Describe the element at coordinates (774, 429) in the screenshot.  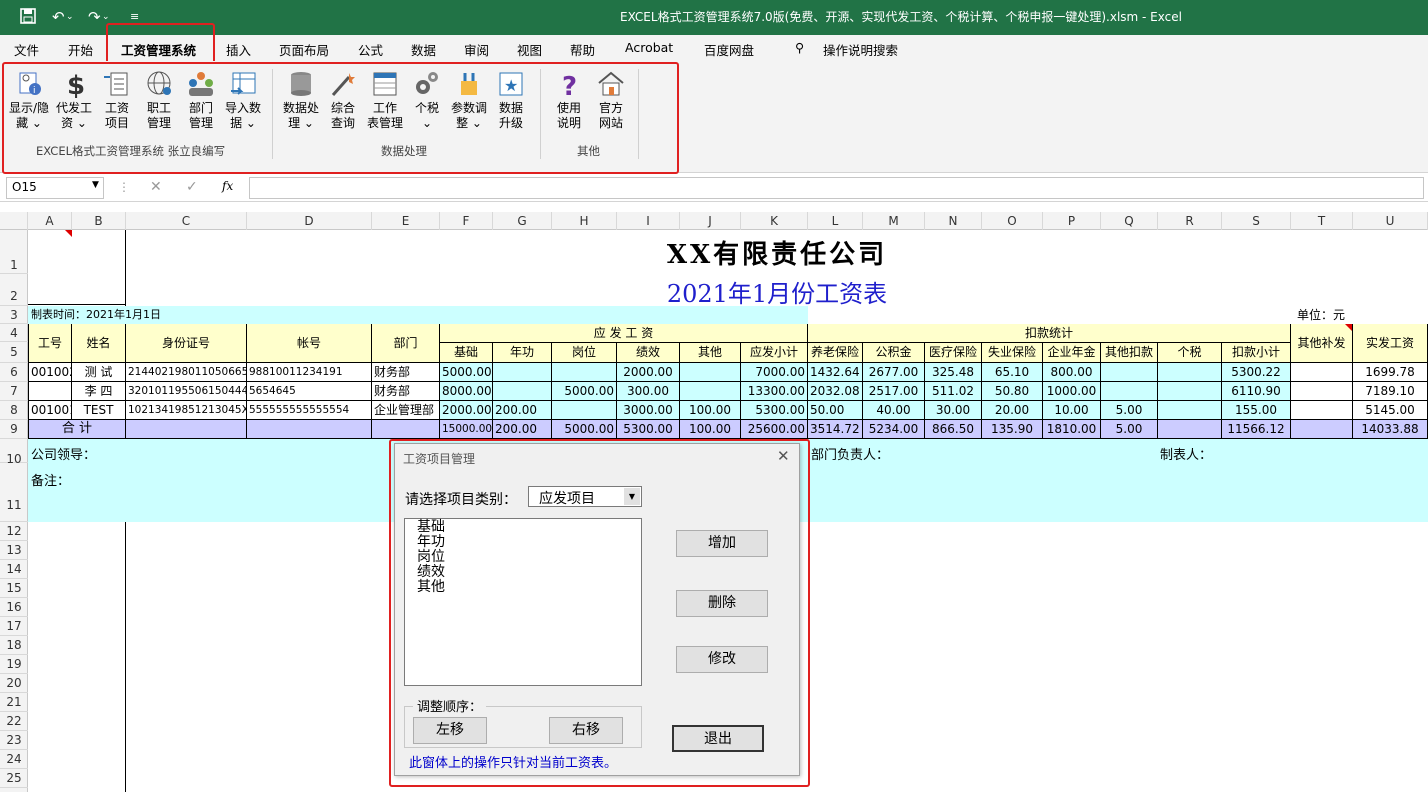
I see `total-cell: 25600.00` at that location.